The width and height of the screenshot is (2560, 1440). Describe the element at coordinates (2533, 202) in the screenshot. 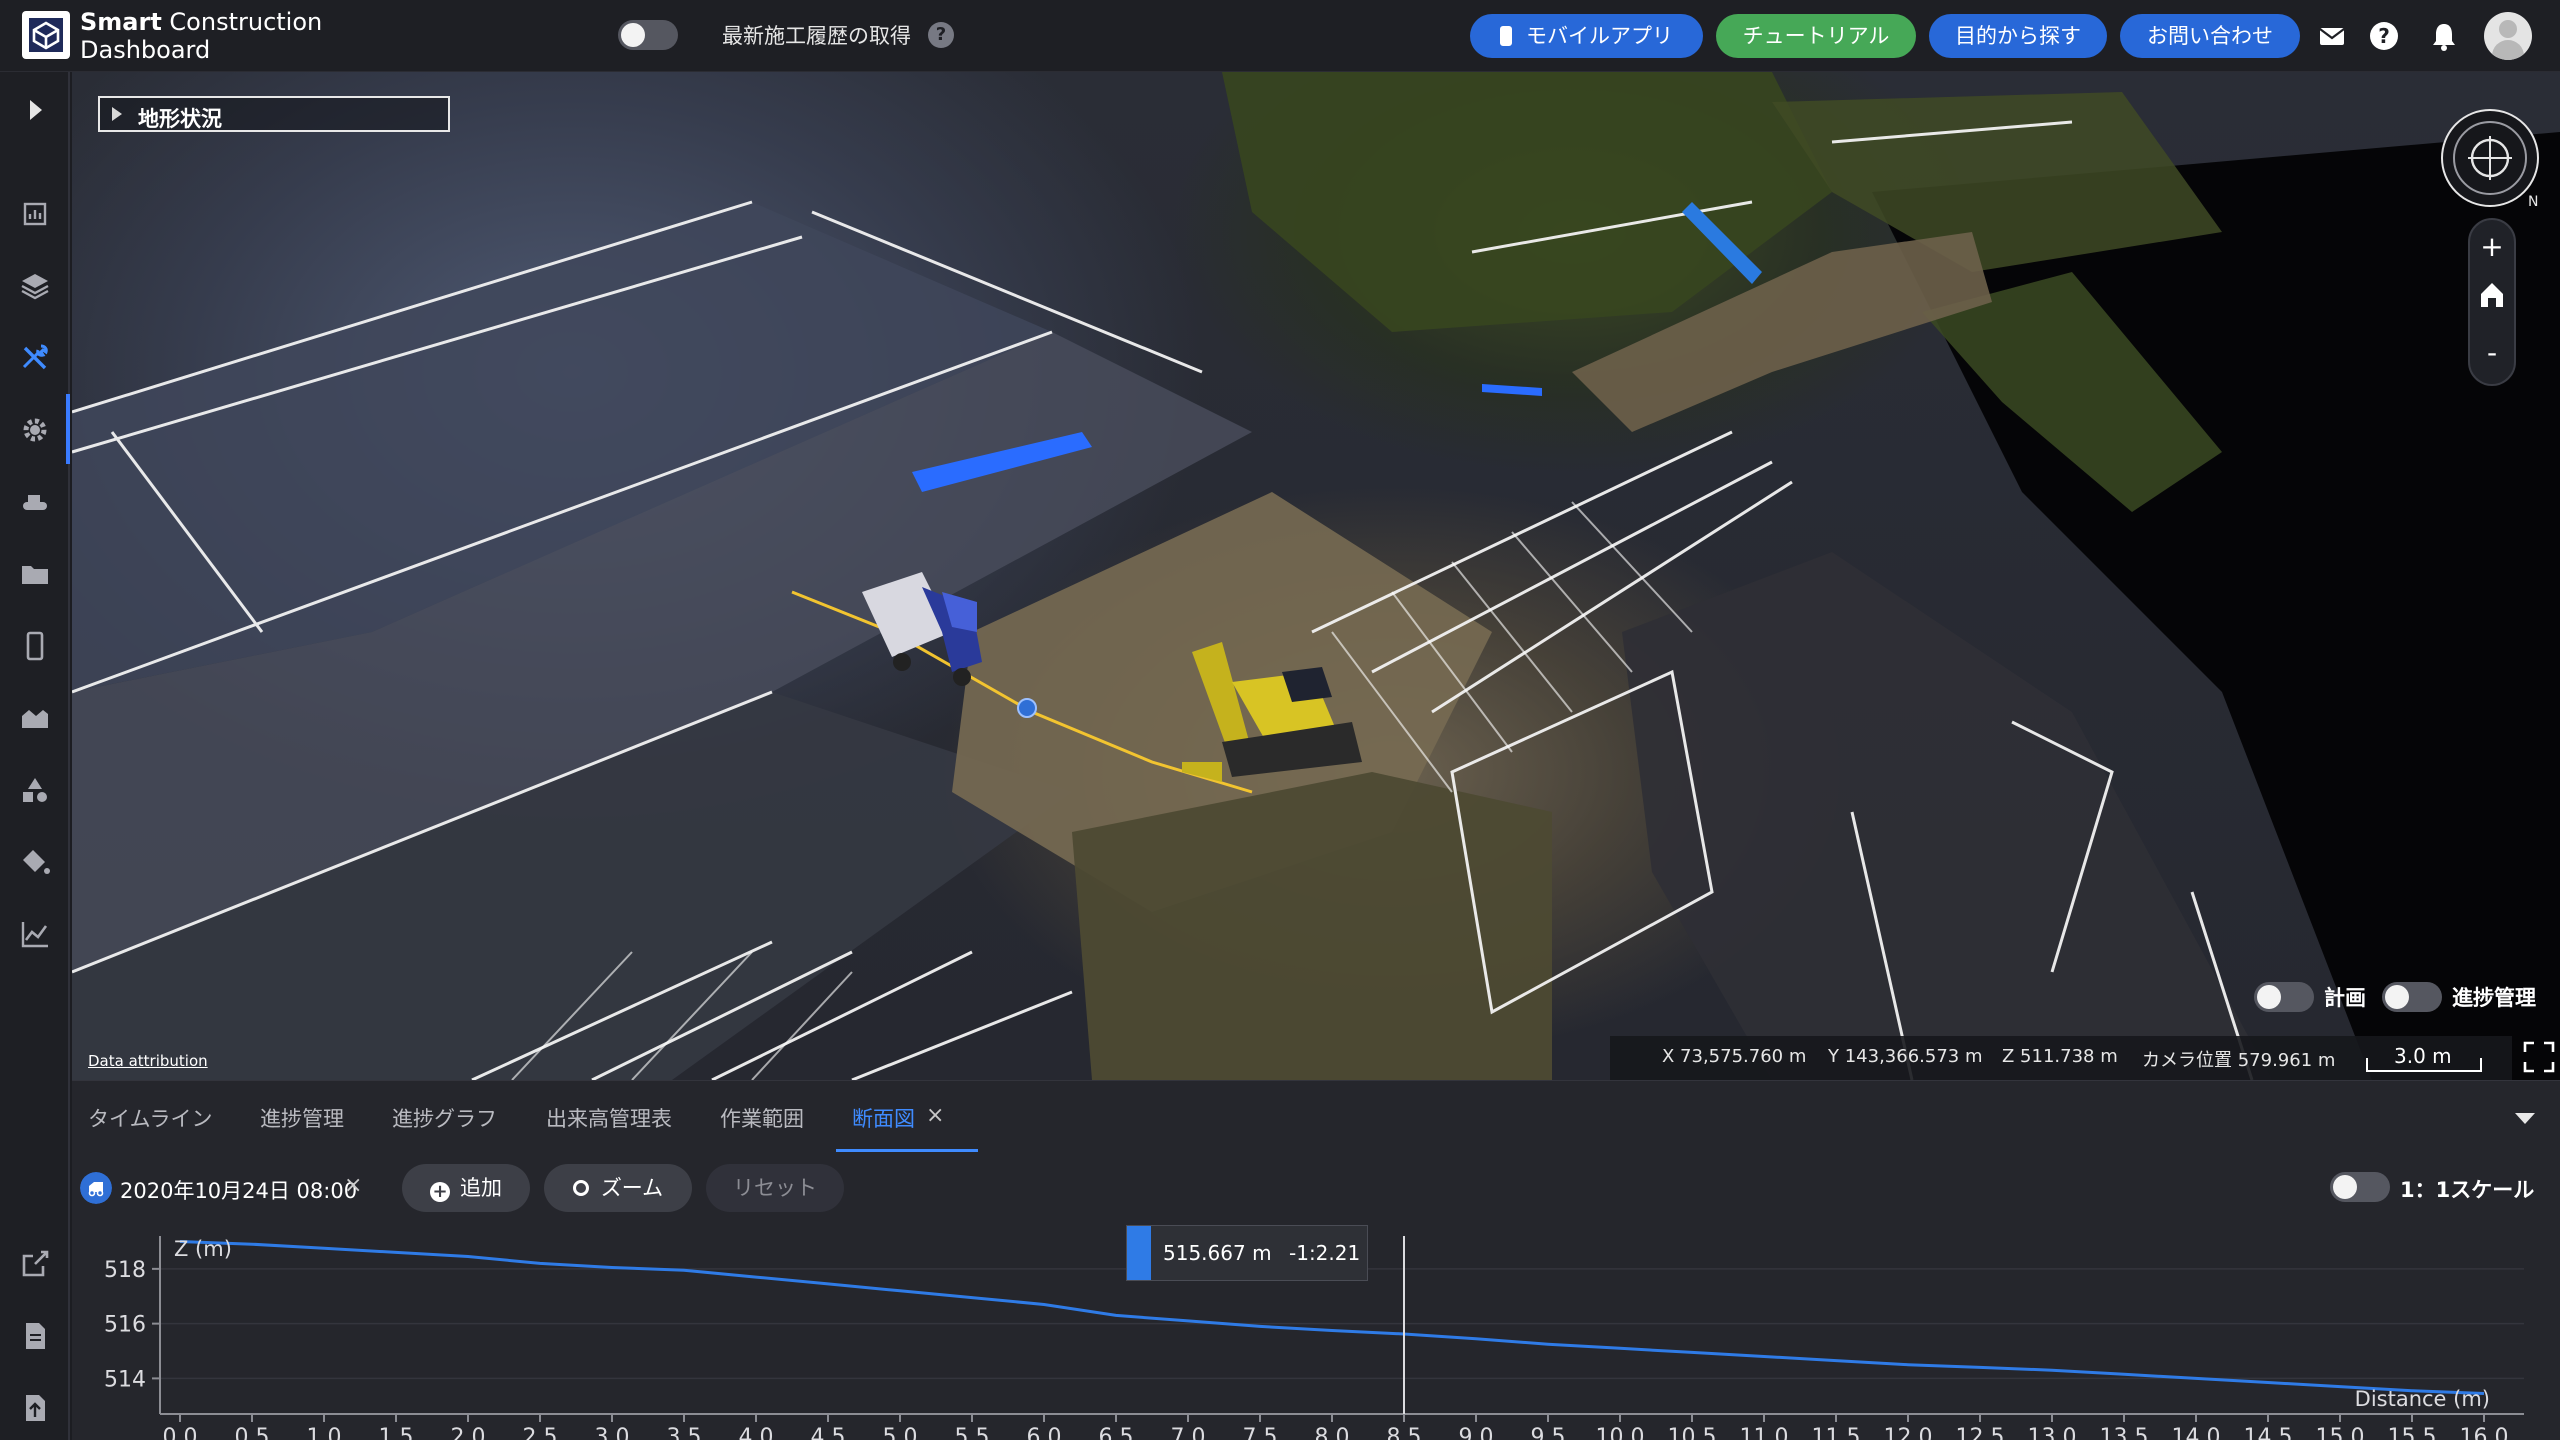

I see `compass-north-label: N` at that location.